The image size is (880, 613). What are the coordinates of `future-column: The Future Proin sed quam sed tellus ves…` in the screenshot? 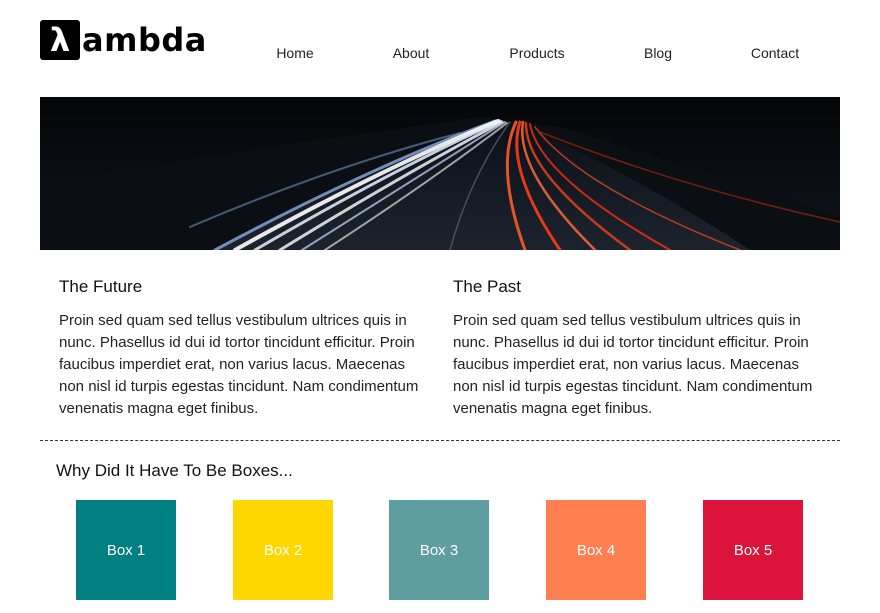 It's located at (243, 348).